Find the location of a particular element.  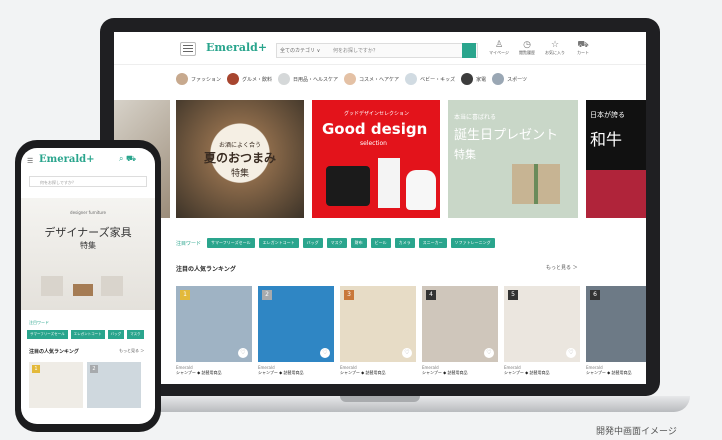

ranking-card: 6♡Emeraldシャンプー ◆ 詰替用商品 is located at coordinates (616, 335).